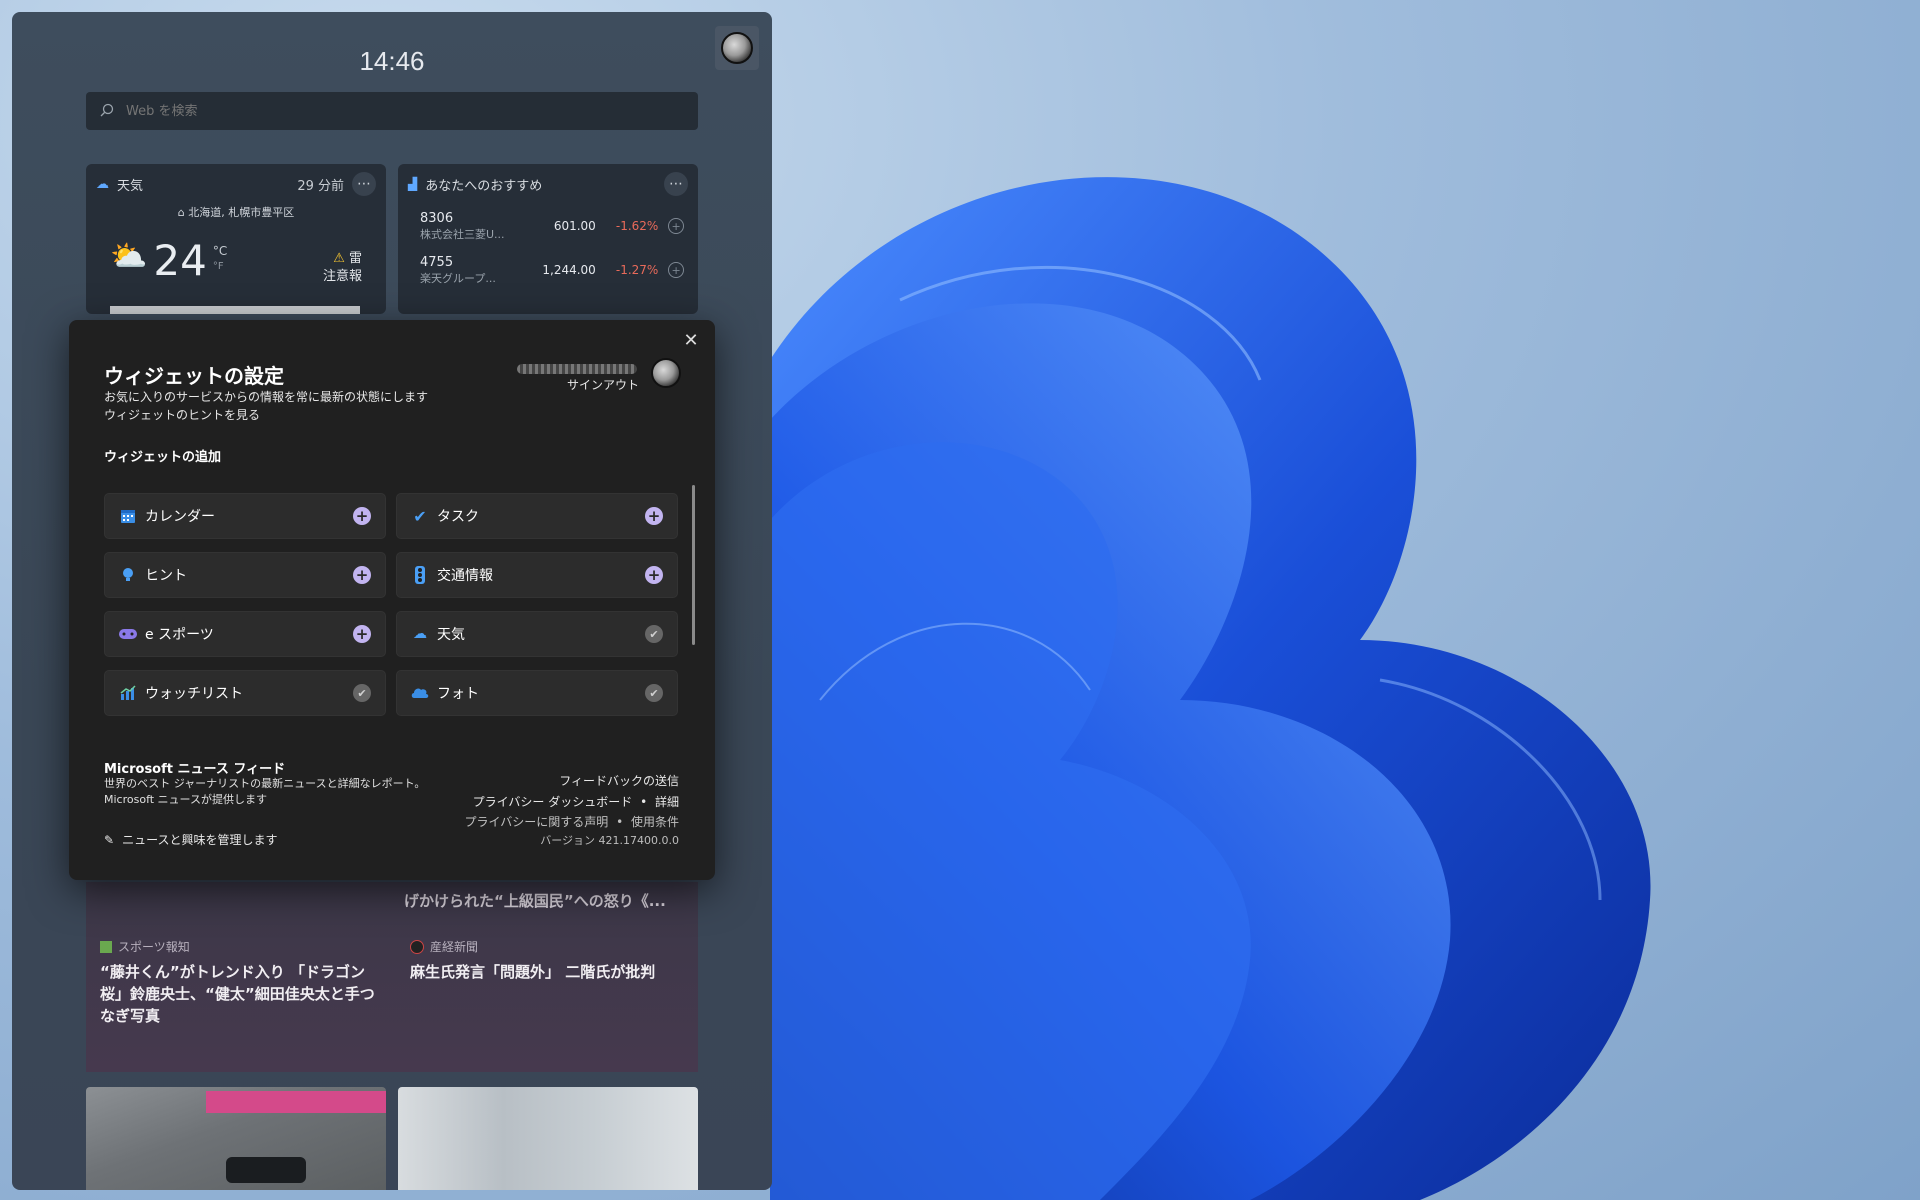 Image resolution: width=1920 pixels, height=1200 pixels. What do you see at coordinates (533, 972) in the screenshot?
I see `news-title: 麻生氏発言「問題外」 二階氏が批判` at bounding box center [533, 972].